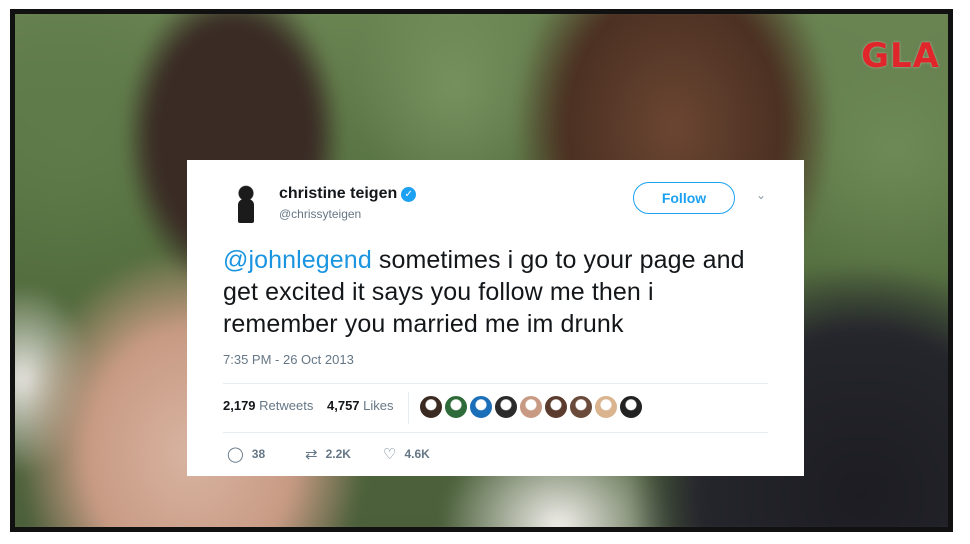  I want to click on retweets-count: 2,179, so click(239, 405).